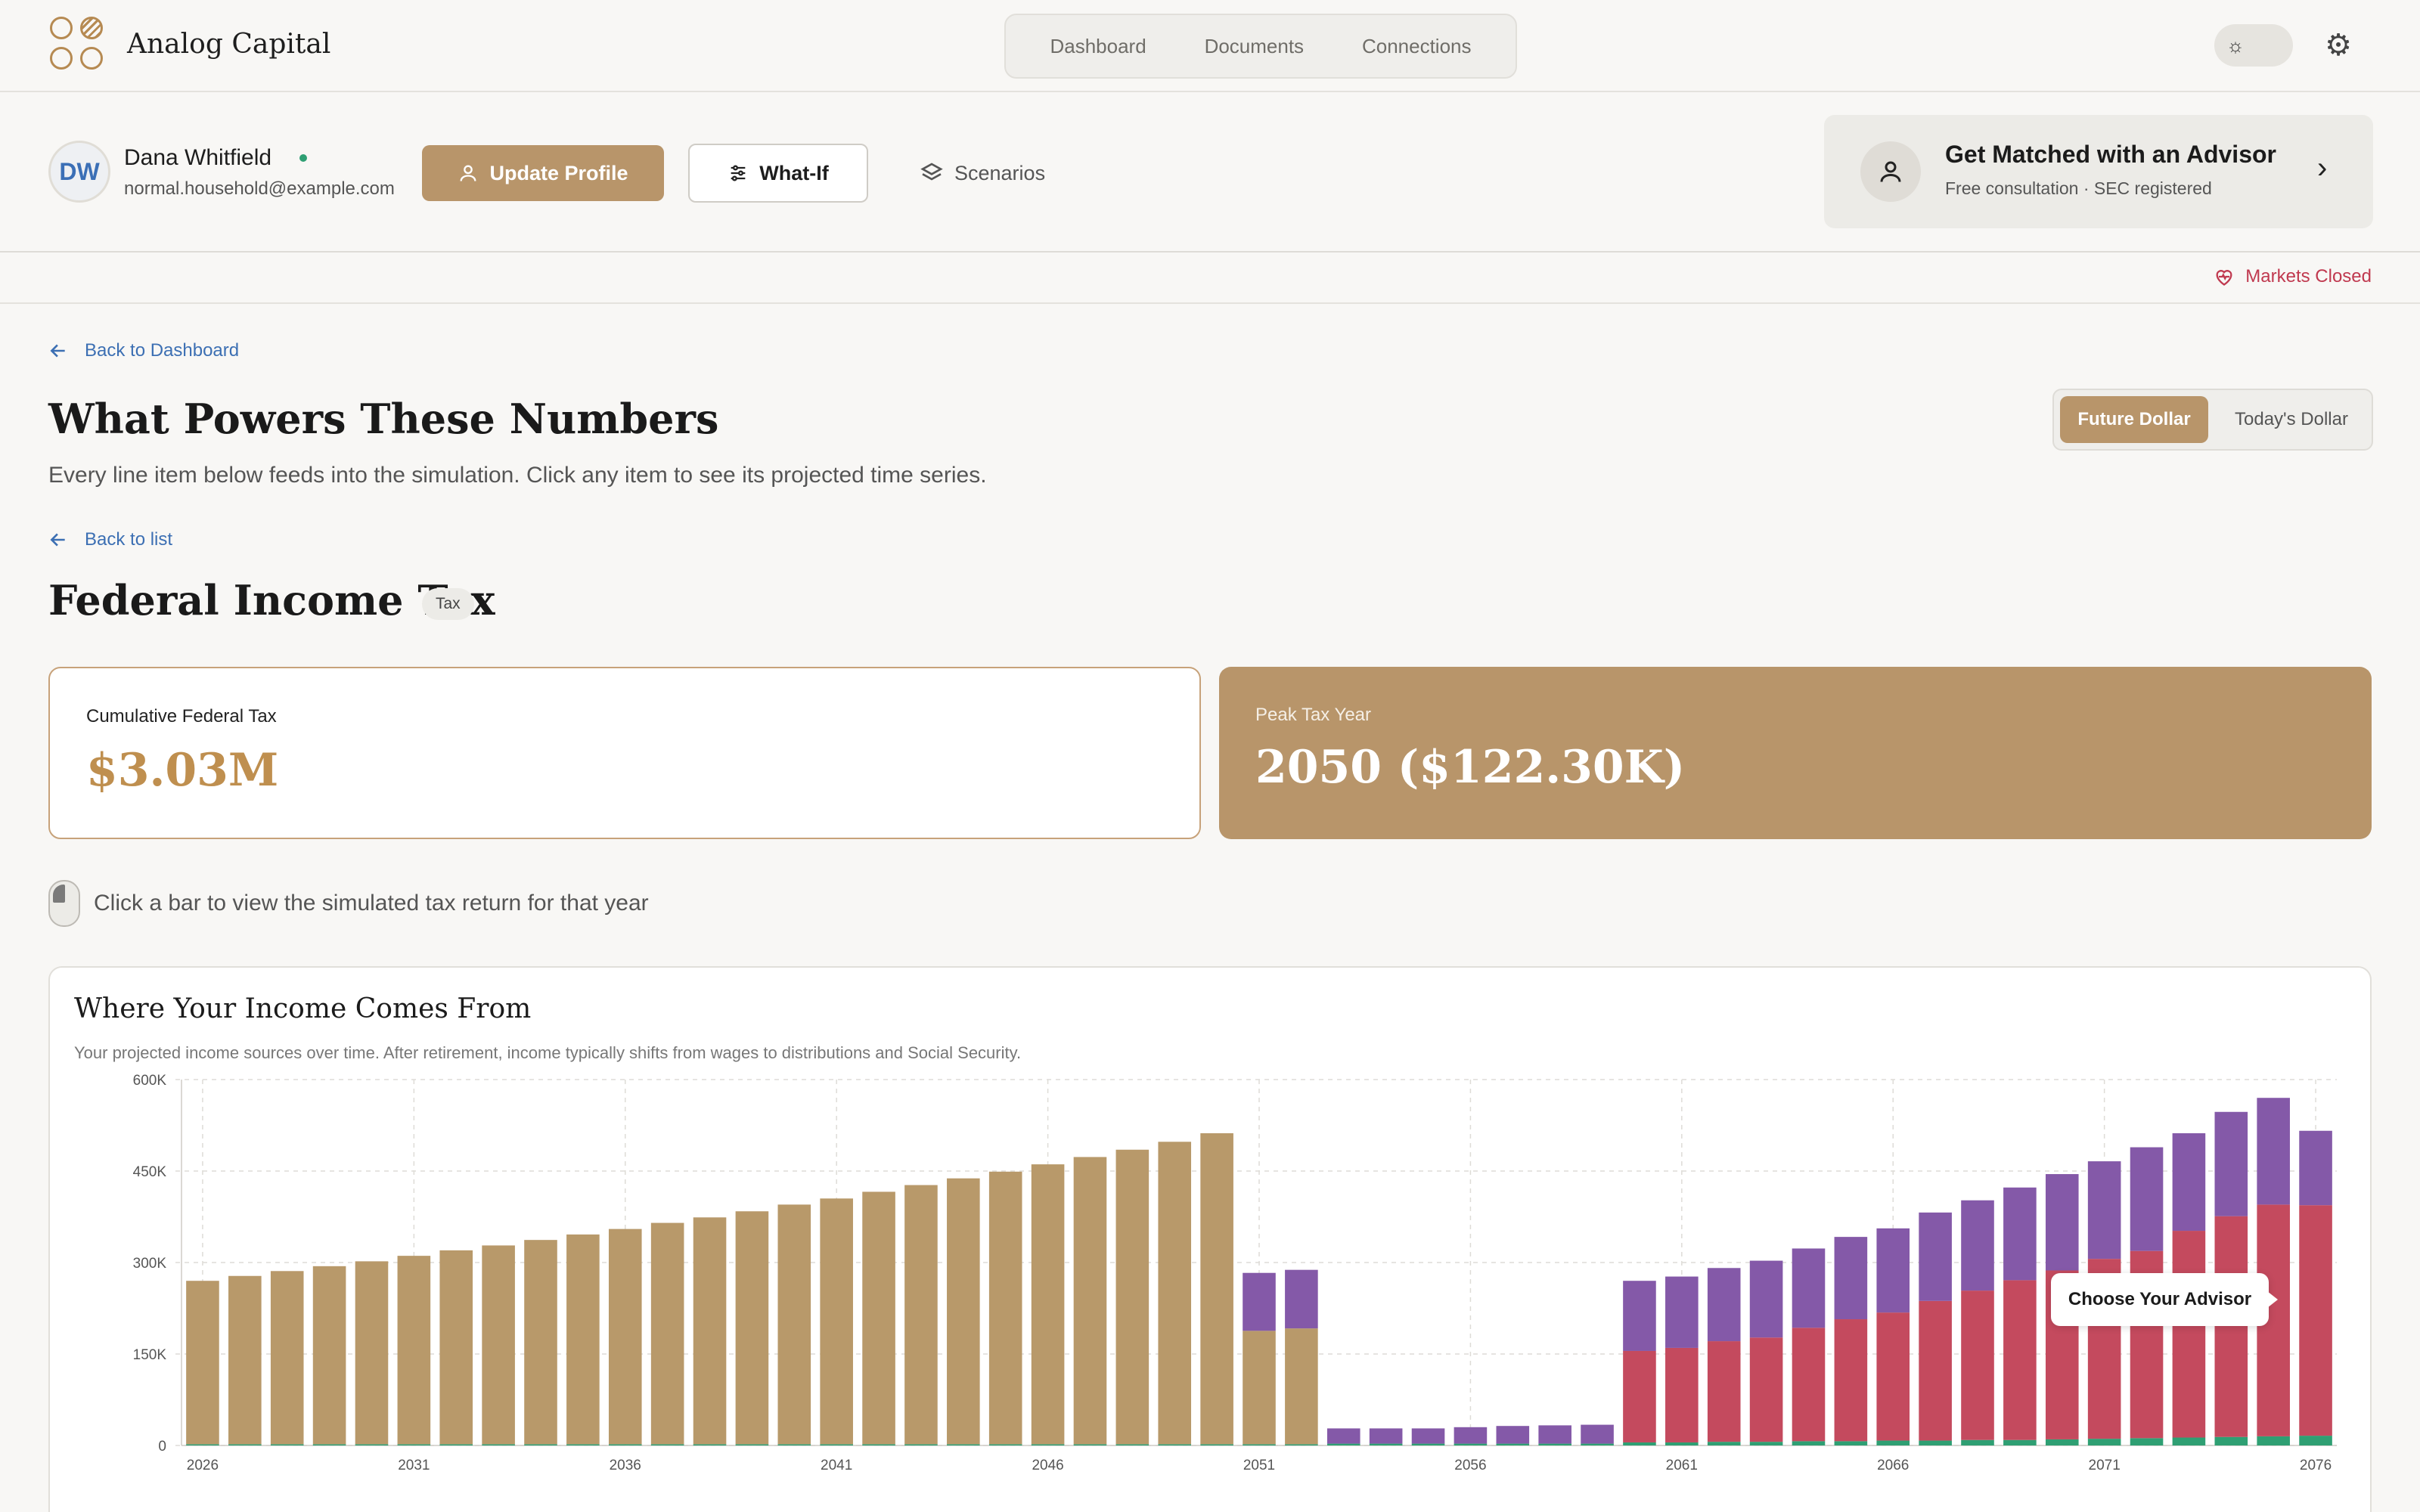 This screenshot has height=1512, width=2420. What do you see at coordinates (150, 1081) in the screenshot?
I see `y-tick-label: 600K` at bounding box center [150, 1081].